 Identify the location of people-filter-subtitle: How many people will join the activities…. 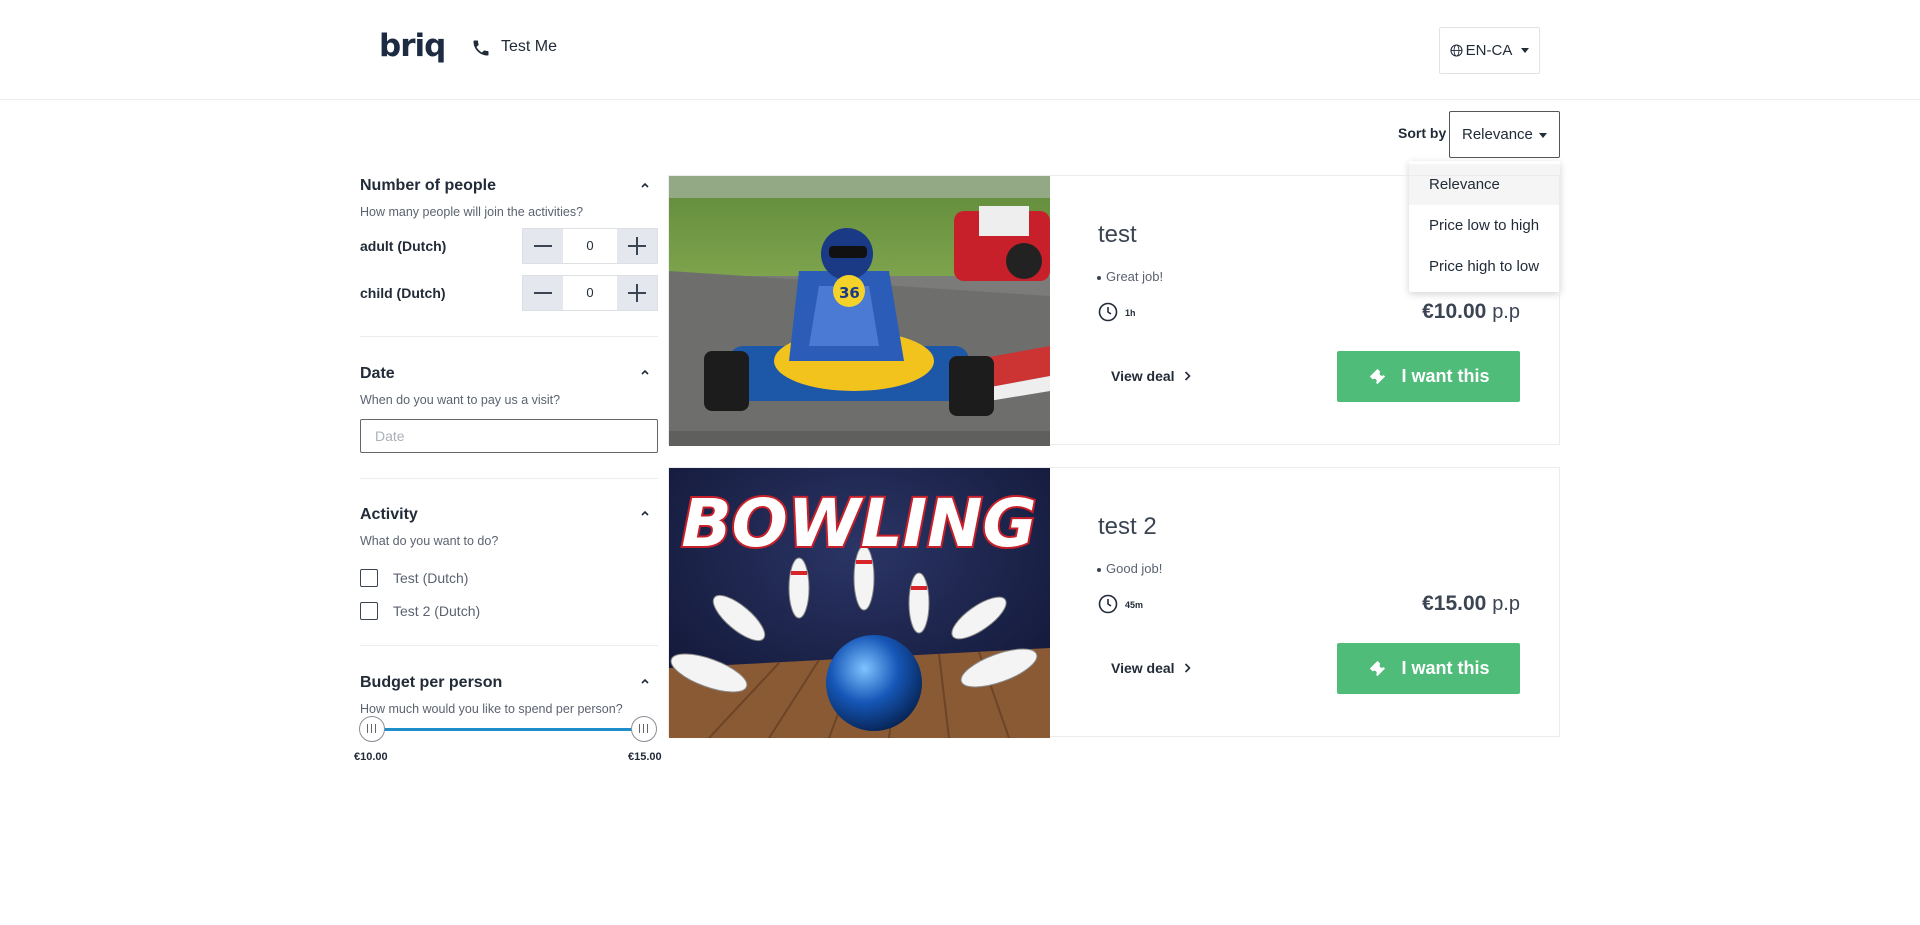
(472, 212).